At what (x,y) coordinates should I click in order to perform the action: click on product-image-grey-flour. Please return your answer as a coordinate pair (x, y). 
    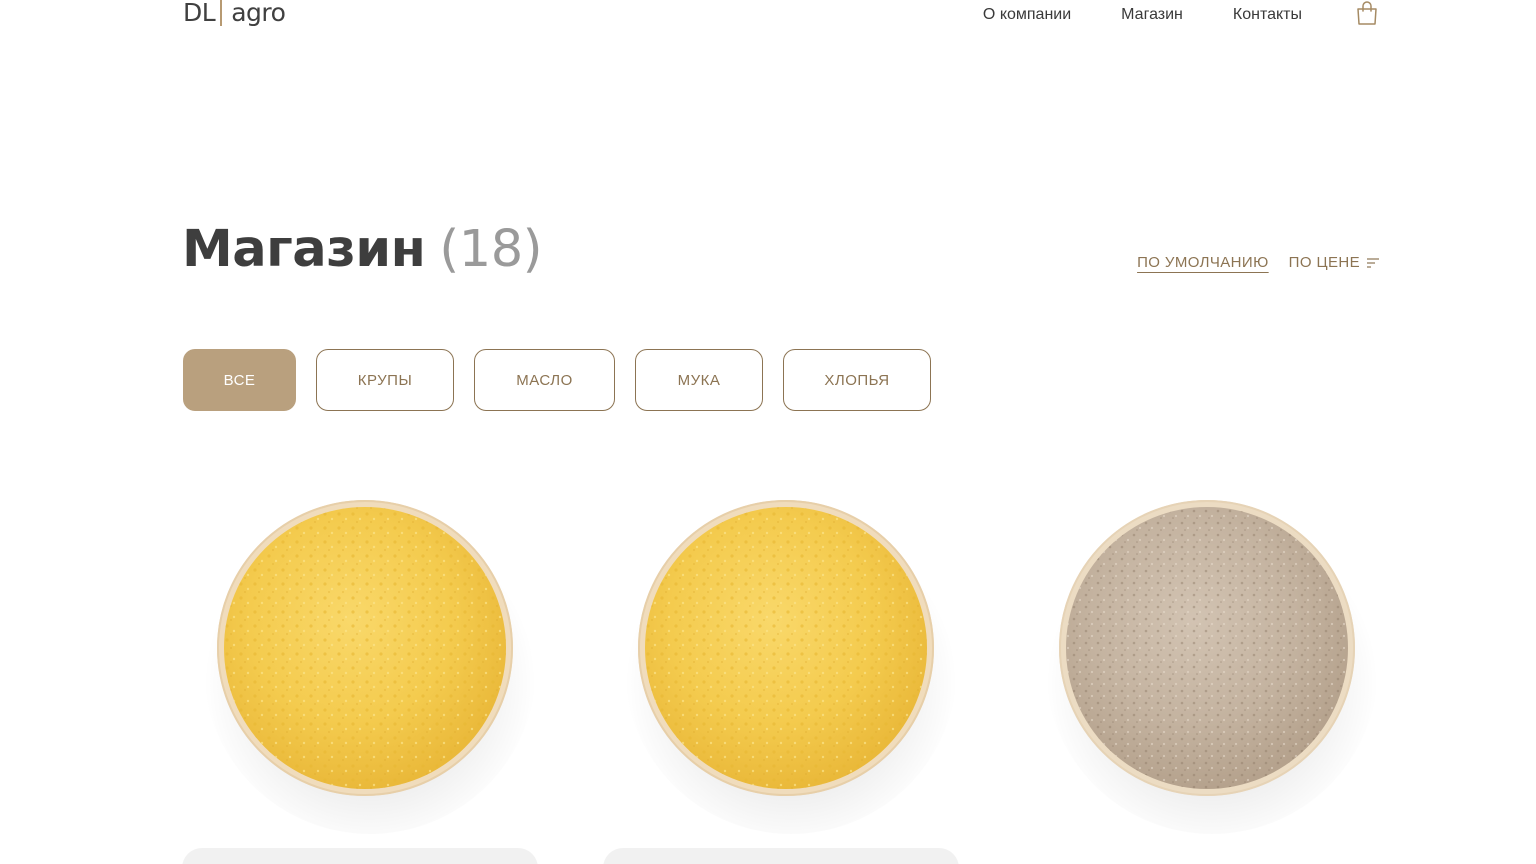
    Looking at the image, I should click on (1204, 666).